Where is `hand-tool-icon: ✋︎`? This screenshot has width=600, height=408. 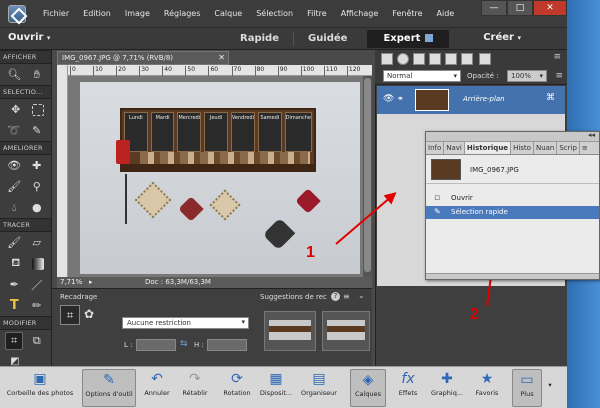 hand-tool-icon: ✋︎ is located at coordinates (37, 75).